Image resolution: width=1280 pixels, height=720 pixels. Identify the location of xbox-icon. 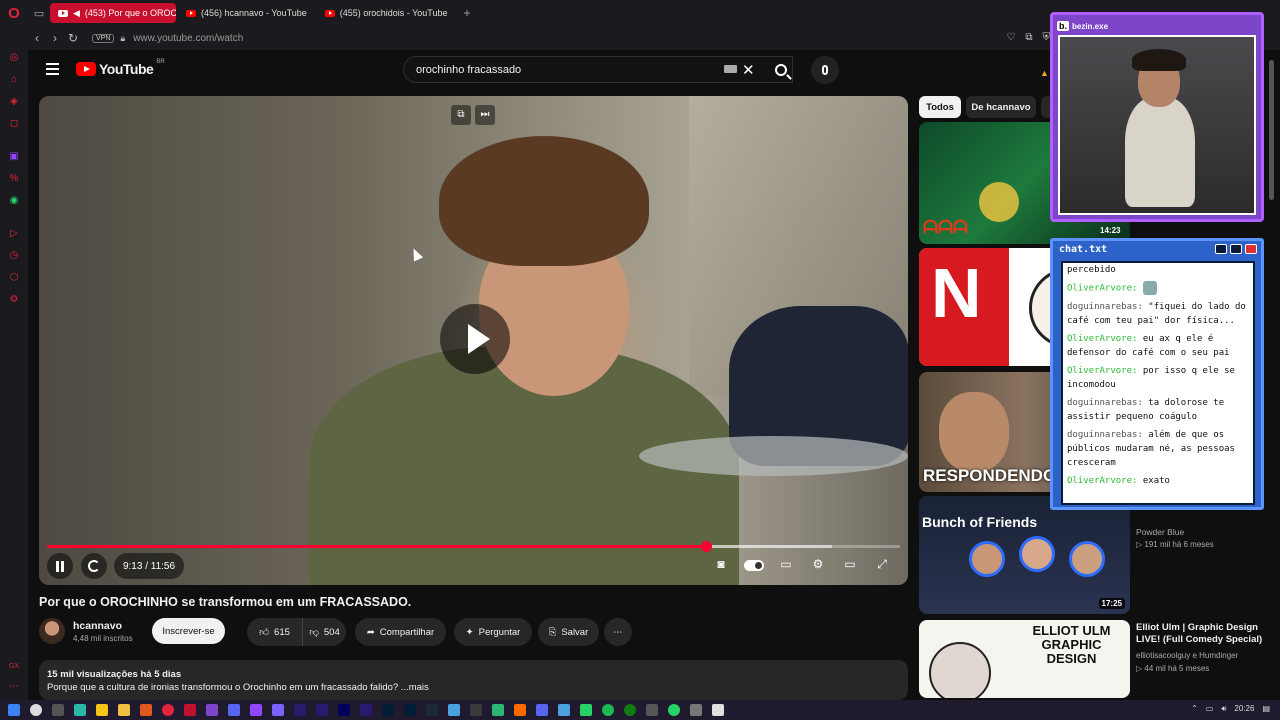
(630, 710).